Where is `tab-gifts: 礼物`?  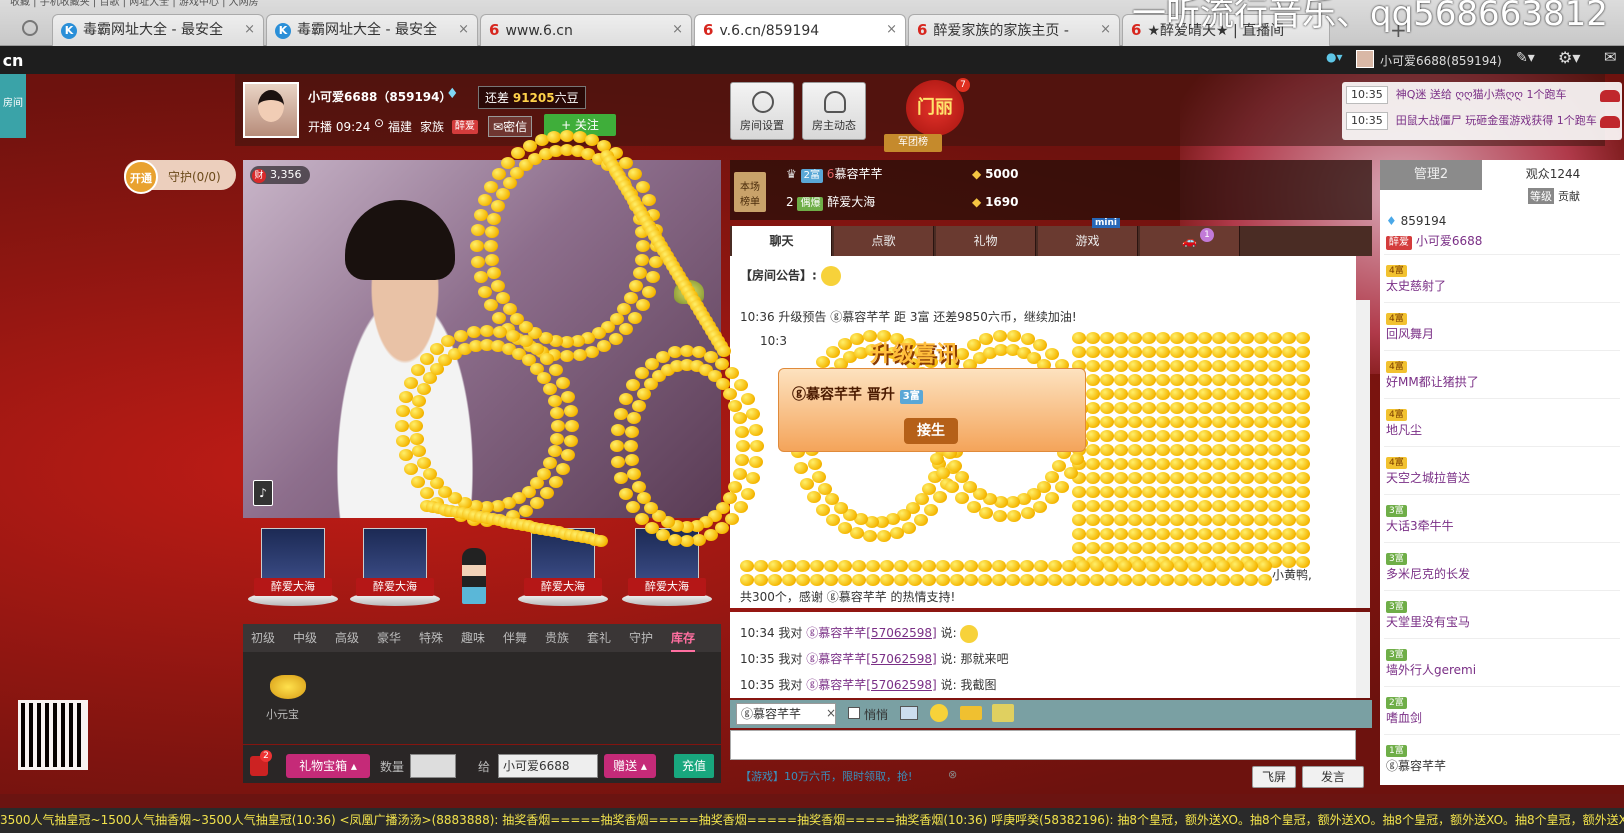 tab-gifts: 礼物 is located at coordinates (986, 241).